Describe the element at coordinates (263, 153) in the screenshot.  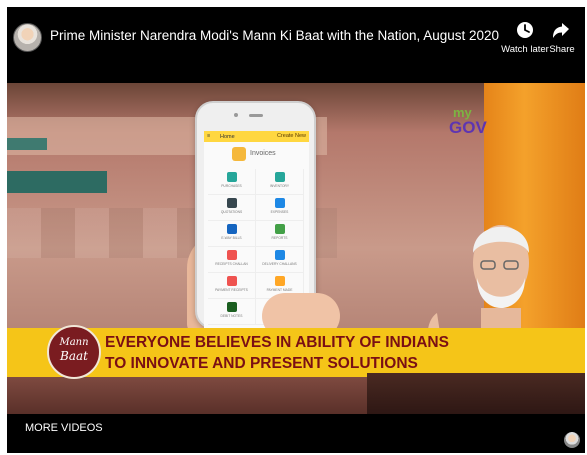
I see `app-section-title: Invoices` at that location.